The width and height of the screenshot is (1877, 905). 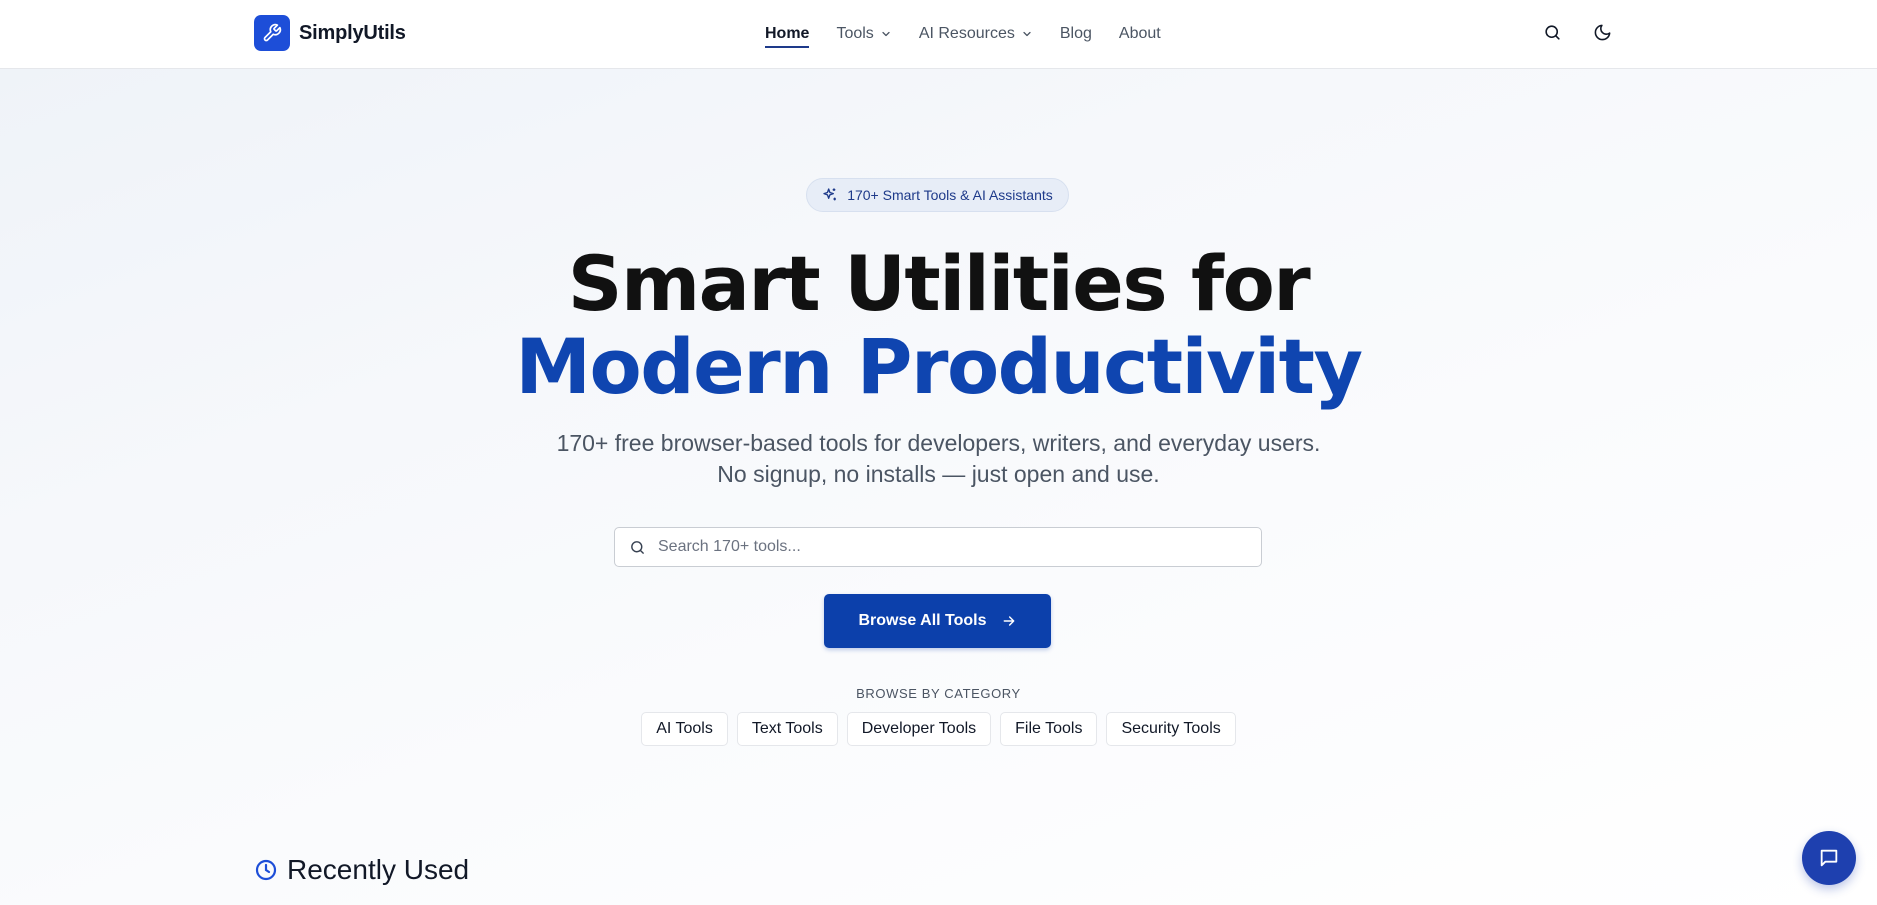 What do you see at coordinates (922, 620) in the screenshot?
I see `browse-all-tools-label: Browse All Tools` at bounding box center [922, 620].